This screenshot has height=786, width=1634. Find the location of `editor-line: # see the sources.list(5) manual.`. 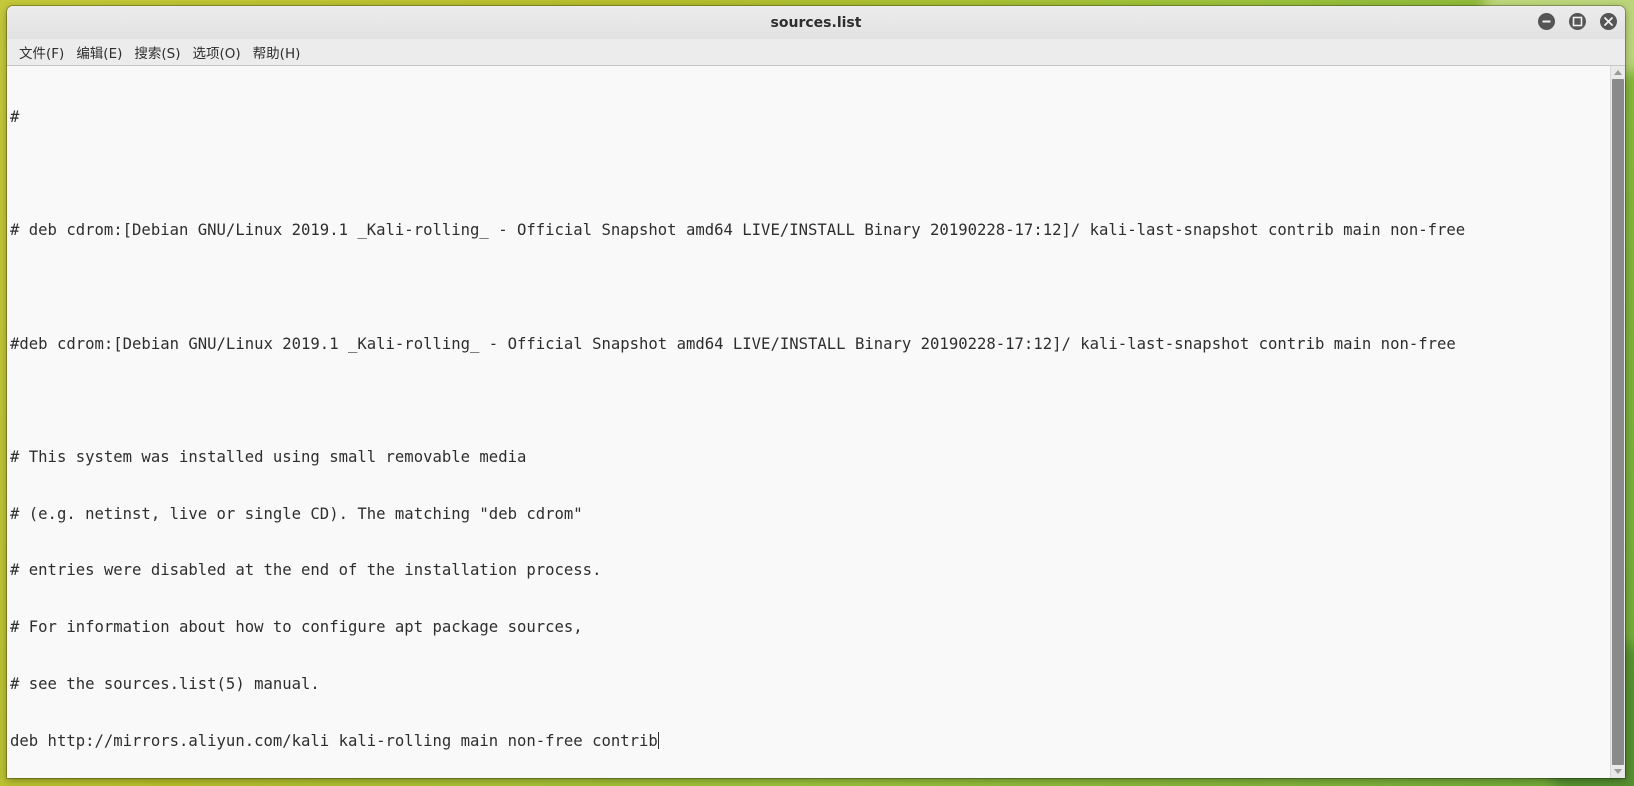

editor-line: # see the sources.list(5) manual. is located at coordinates (165, 683).